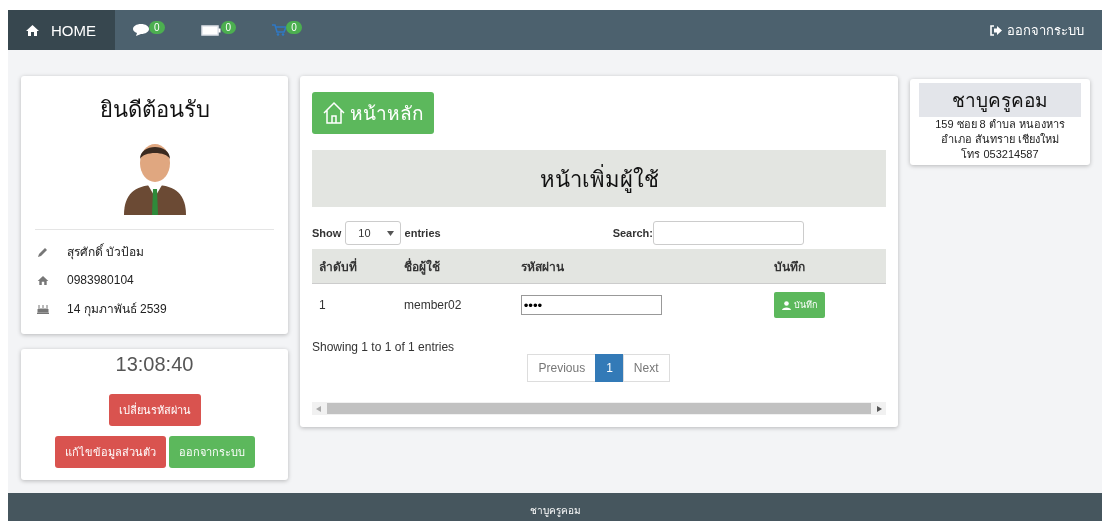 Image resolution: width=1102 pixels, height=521 pixels. What do you see at coordinates (1000, 139) in the screenshot?
I see `shop-address-line: อำเภอ สันทราย เชียงใหม่` at bounding box center [1000, 139].